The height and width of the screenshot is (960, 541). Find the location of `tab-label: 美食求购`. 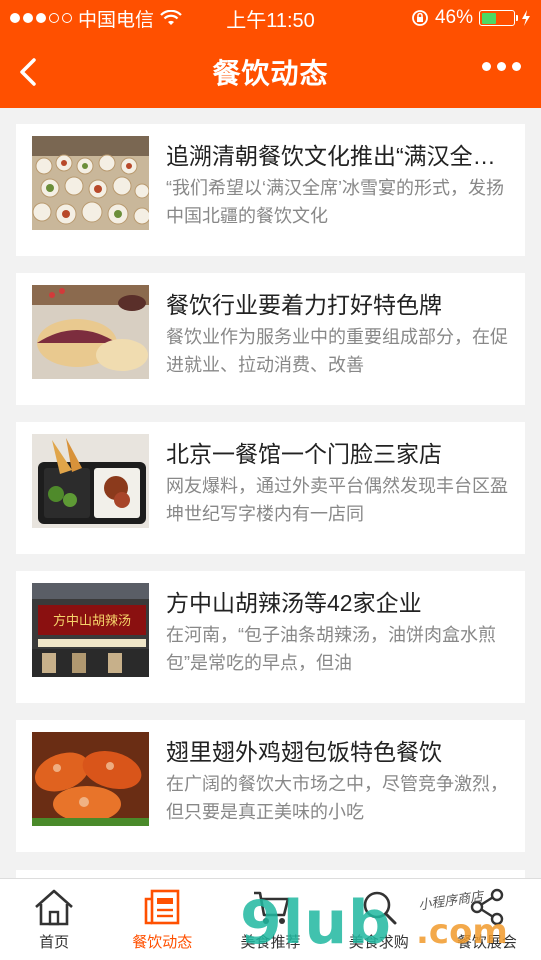

tab-label: 美食求购 is located at coordinates (378, 942).